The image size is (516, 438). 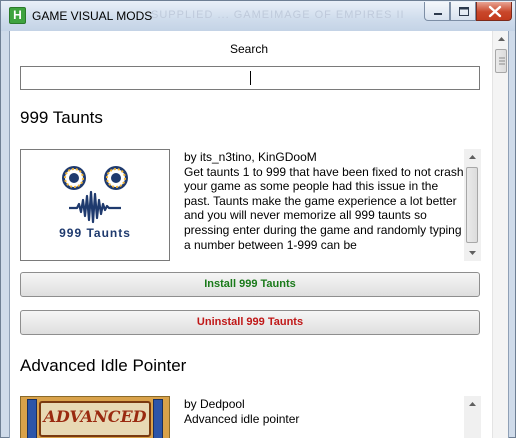 I want to click on mod-description-text: Advanced idle pointer, so click(x=242, y=418).